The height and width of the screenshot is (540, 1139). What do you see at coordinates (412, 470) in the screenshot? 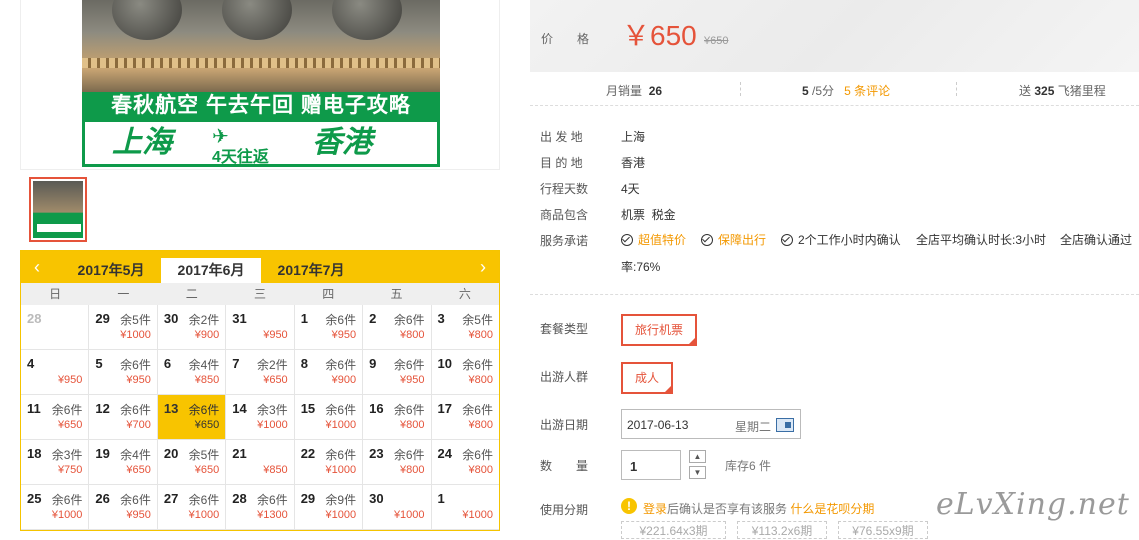
I see `day-price: ¥800` at bounding box center [412, 470].